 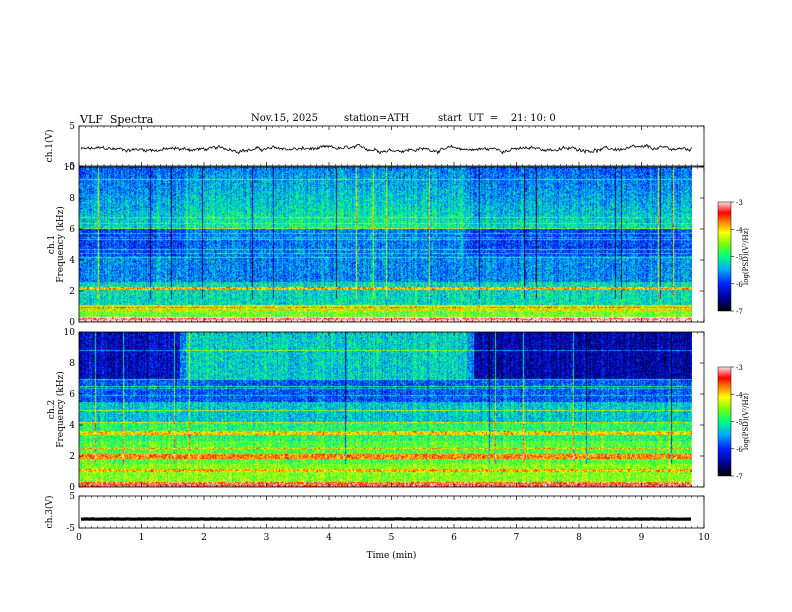 What do you see at coordinates (746, 421) in the screenshot?
I see `ch2-colorbar-label: log(PSD)(V²/Hz)` at bounding box center [746, 421].